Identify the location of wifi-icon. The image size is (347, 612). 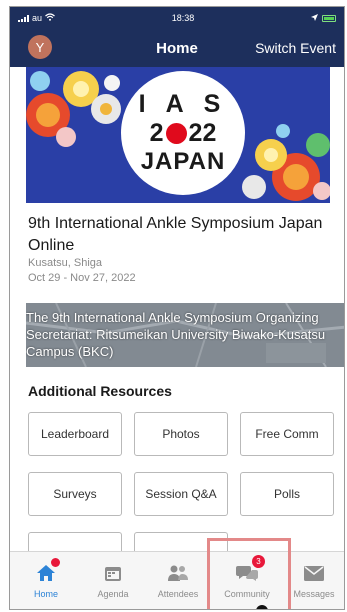
(50, 18).